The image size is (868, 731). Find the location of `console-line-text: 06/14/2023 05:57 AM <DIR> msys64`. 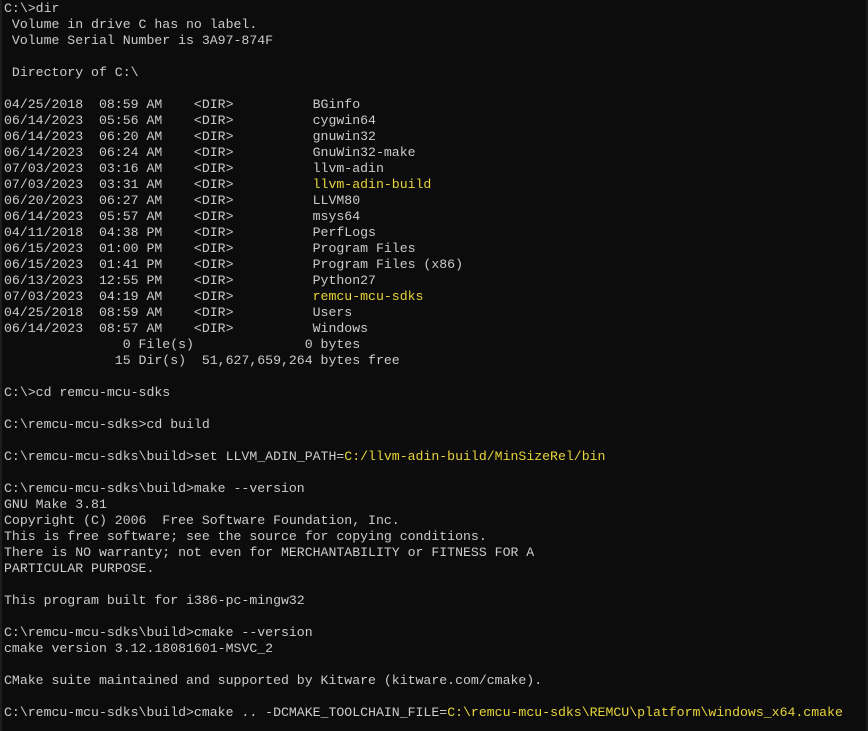

console-line-text: 06/14/2023 05:57 AM <DIR> msys64 is located at coordinates (182, 216).